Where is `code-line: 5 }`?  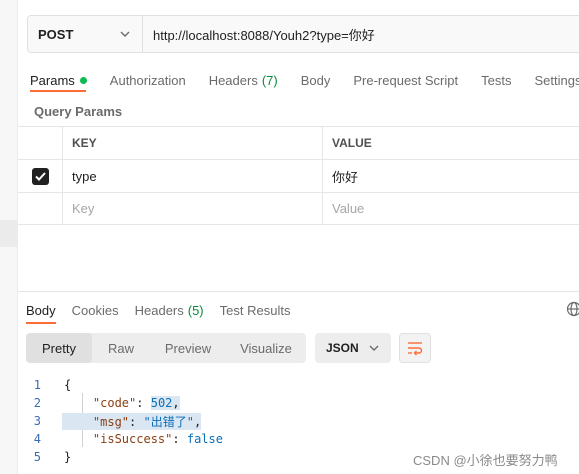 code-line: 5 } is located at coordinates (124, 457).